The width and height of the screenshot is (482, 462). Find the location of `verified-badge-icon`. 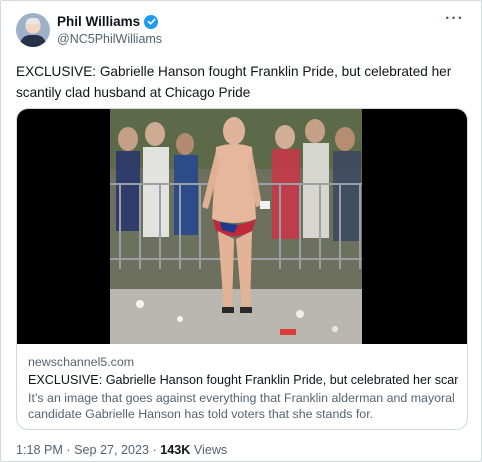

verified-badge-icon is located at coordinates (151, 21).